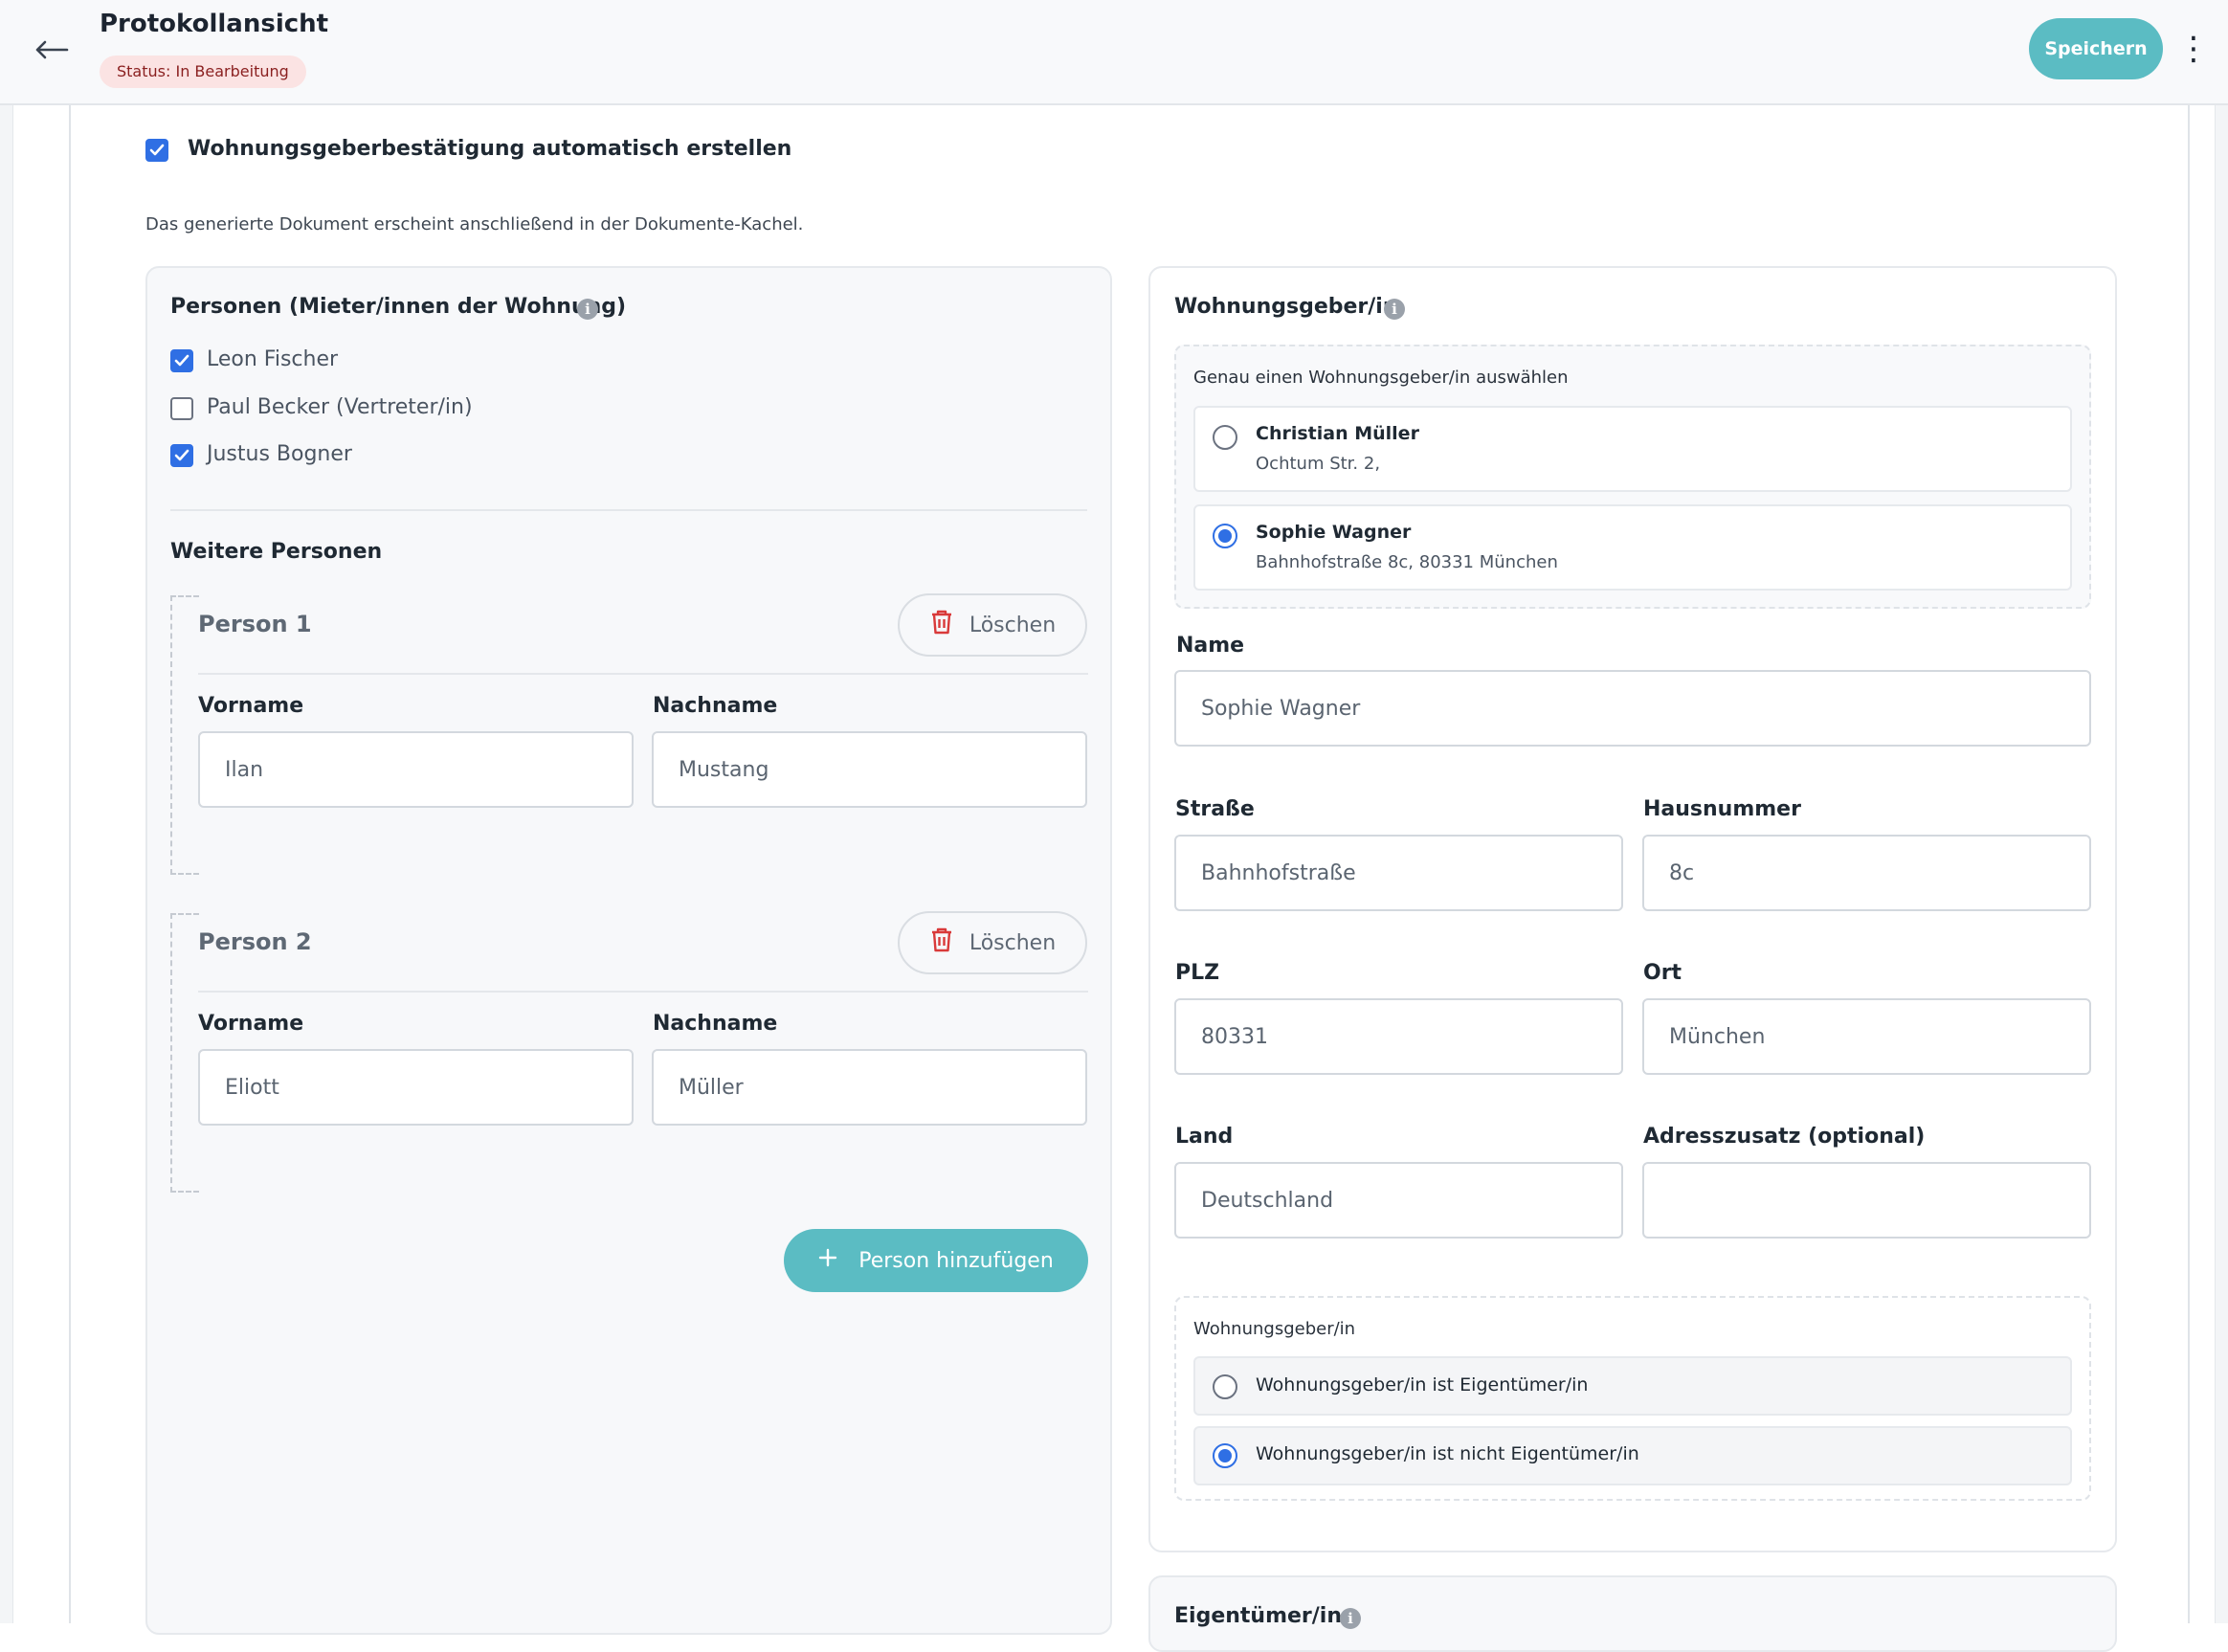 Image resolution: width=2228 pixels, height=1652 pixels. Describe the element at coordinates (185, 735) in the screenshot. I see `person-1-bracket` at that location.